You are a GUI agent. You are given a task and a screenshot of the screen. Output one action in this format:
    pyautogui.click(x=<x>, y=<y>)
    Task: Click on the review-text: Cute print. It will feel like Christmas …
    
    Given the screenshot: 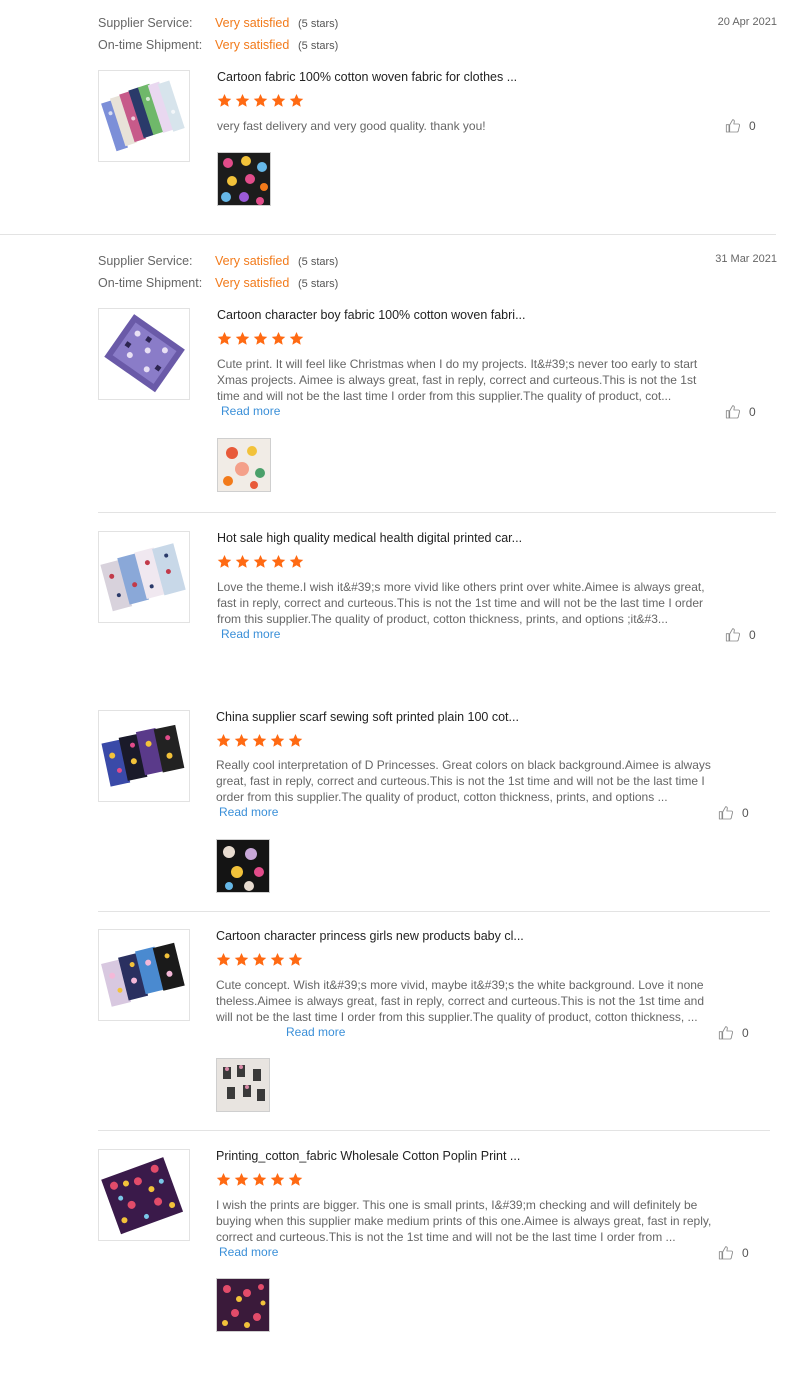 What is the action you would take?
    pyautogui.click(x=457, y=380)
    